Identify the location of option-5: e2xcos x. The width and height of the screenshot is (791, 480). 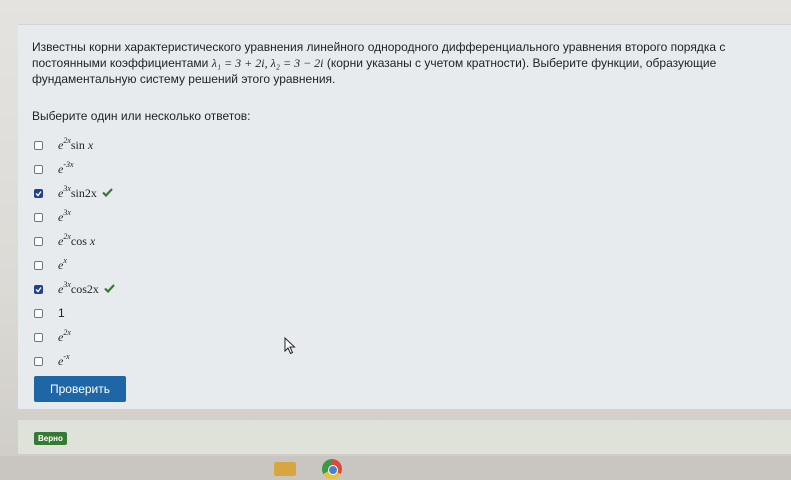
(184, 241).